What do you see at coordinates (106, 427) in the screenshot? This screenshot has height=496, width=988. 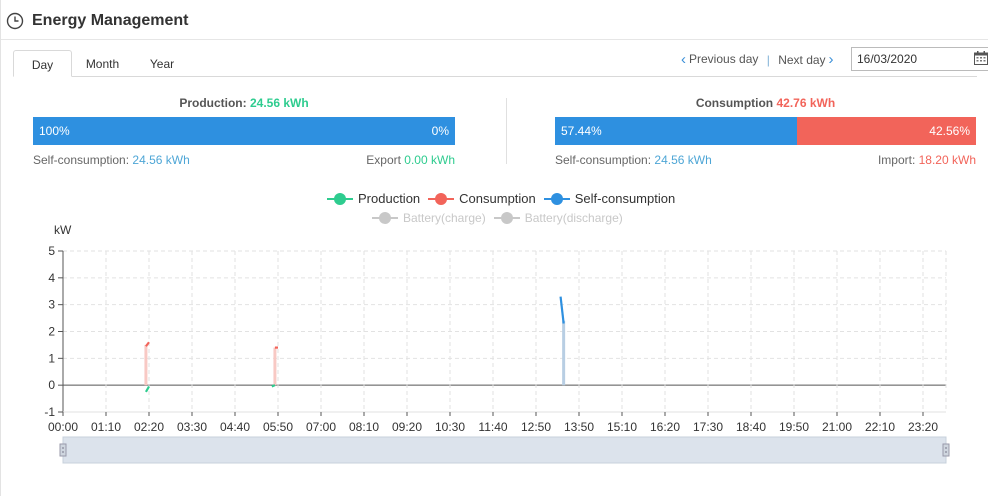 I see `x-tick-label: 01:10` at bounding box center [106, 427].